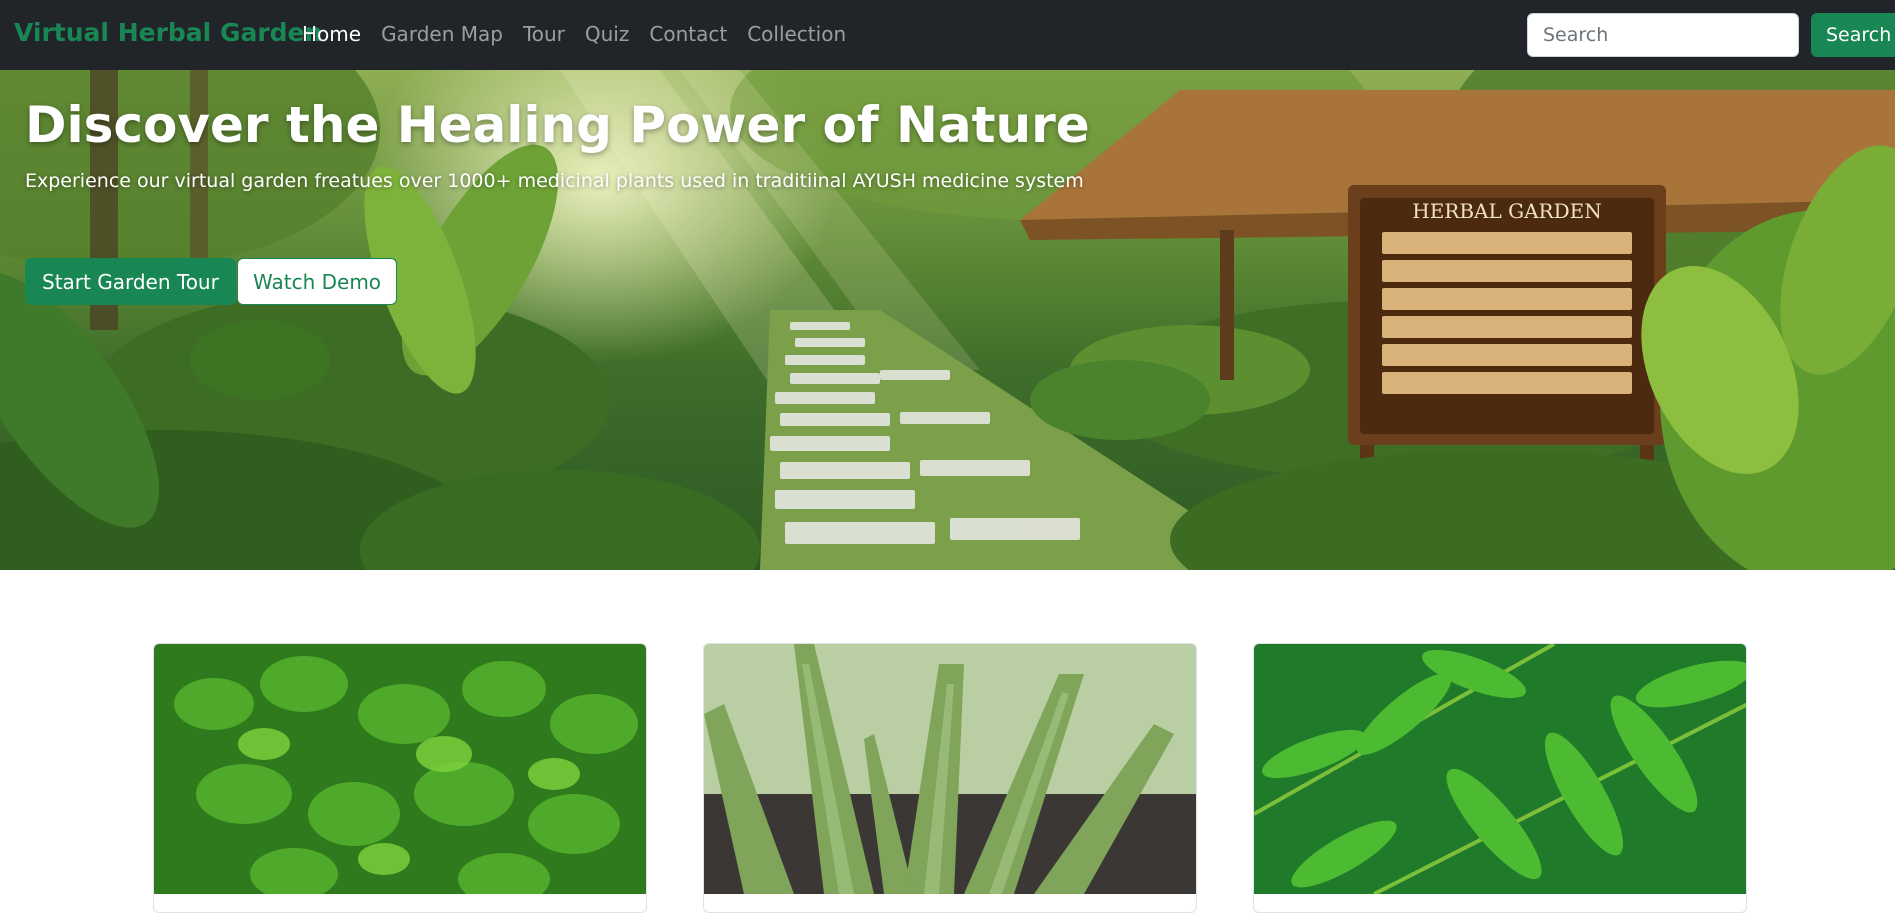 This screenshot has width=1895, height=913. Describe the element at coordinates (317, 281) in the screenshot. I see `watch-demo-button: Watch Demo` at that location.